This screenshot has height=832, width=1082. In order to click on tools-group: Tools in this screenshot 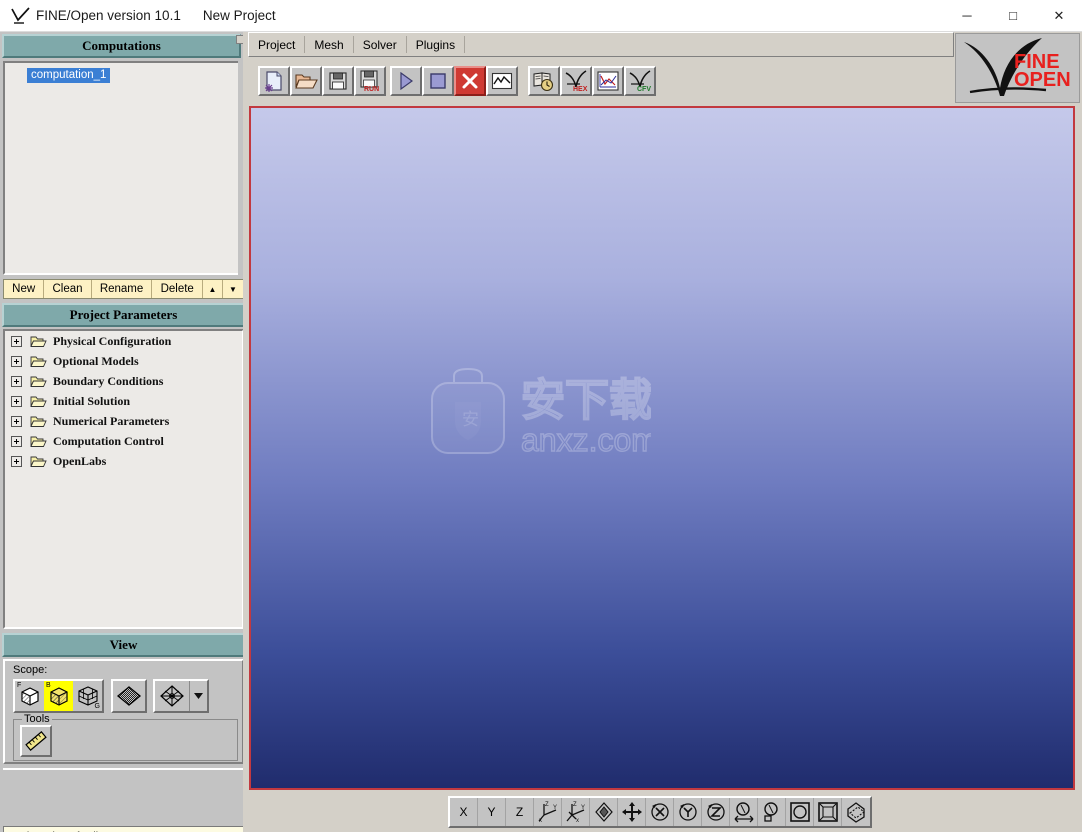, I will do `click(125, 737)`.